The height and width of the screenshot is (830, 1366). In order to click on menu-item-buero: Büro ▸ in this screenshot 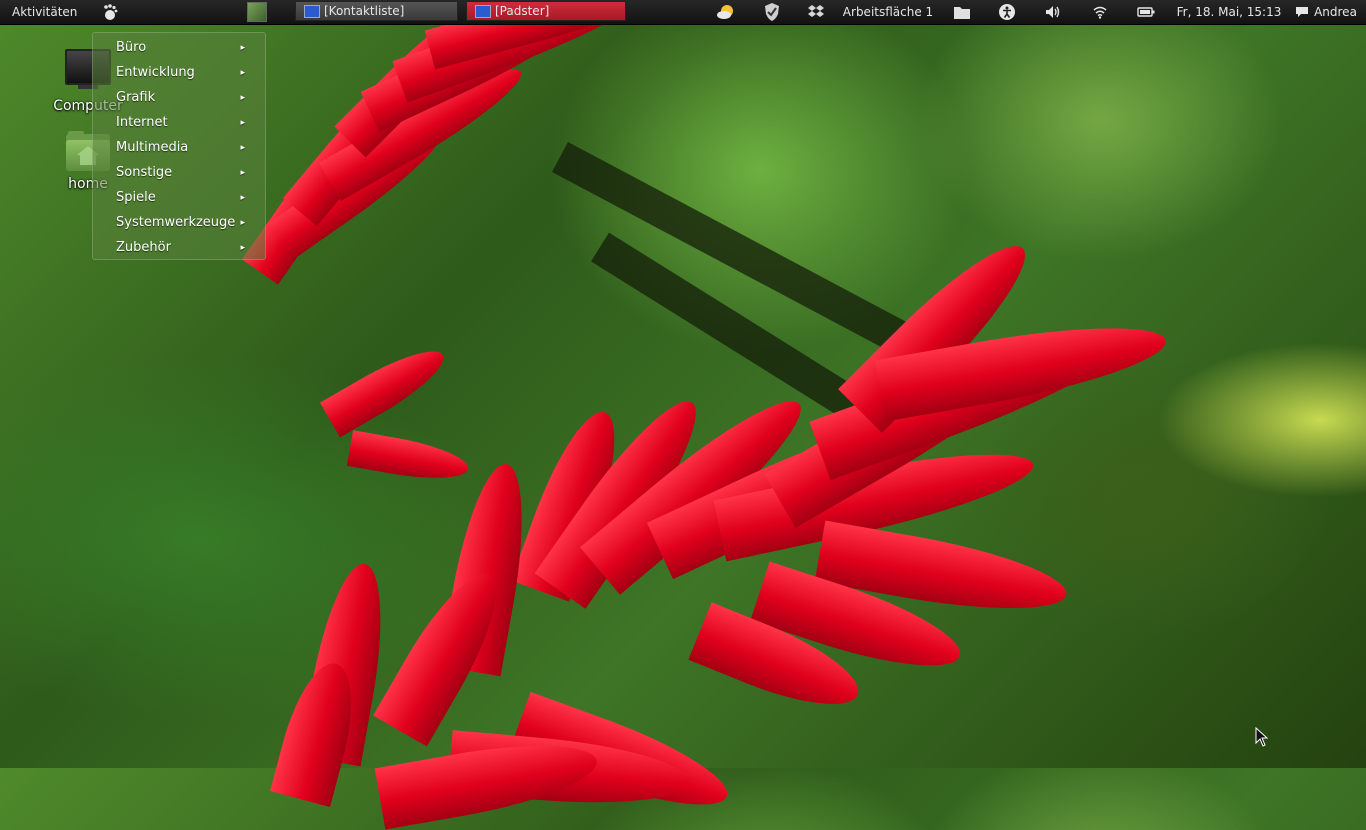, I will do `click(179, 47)`.